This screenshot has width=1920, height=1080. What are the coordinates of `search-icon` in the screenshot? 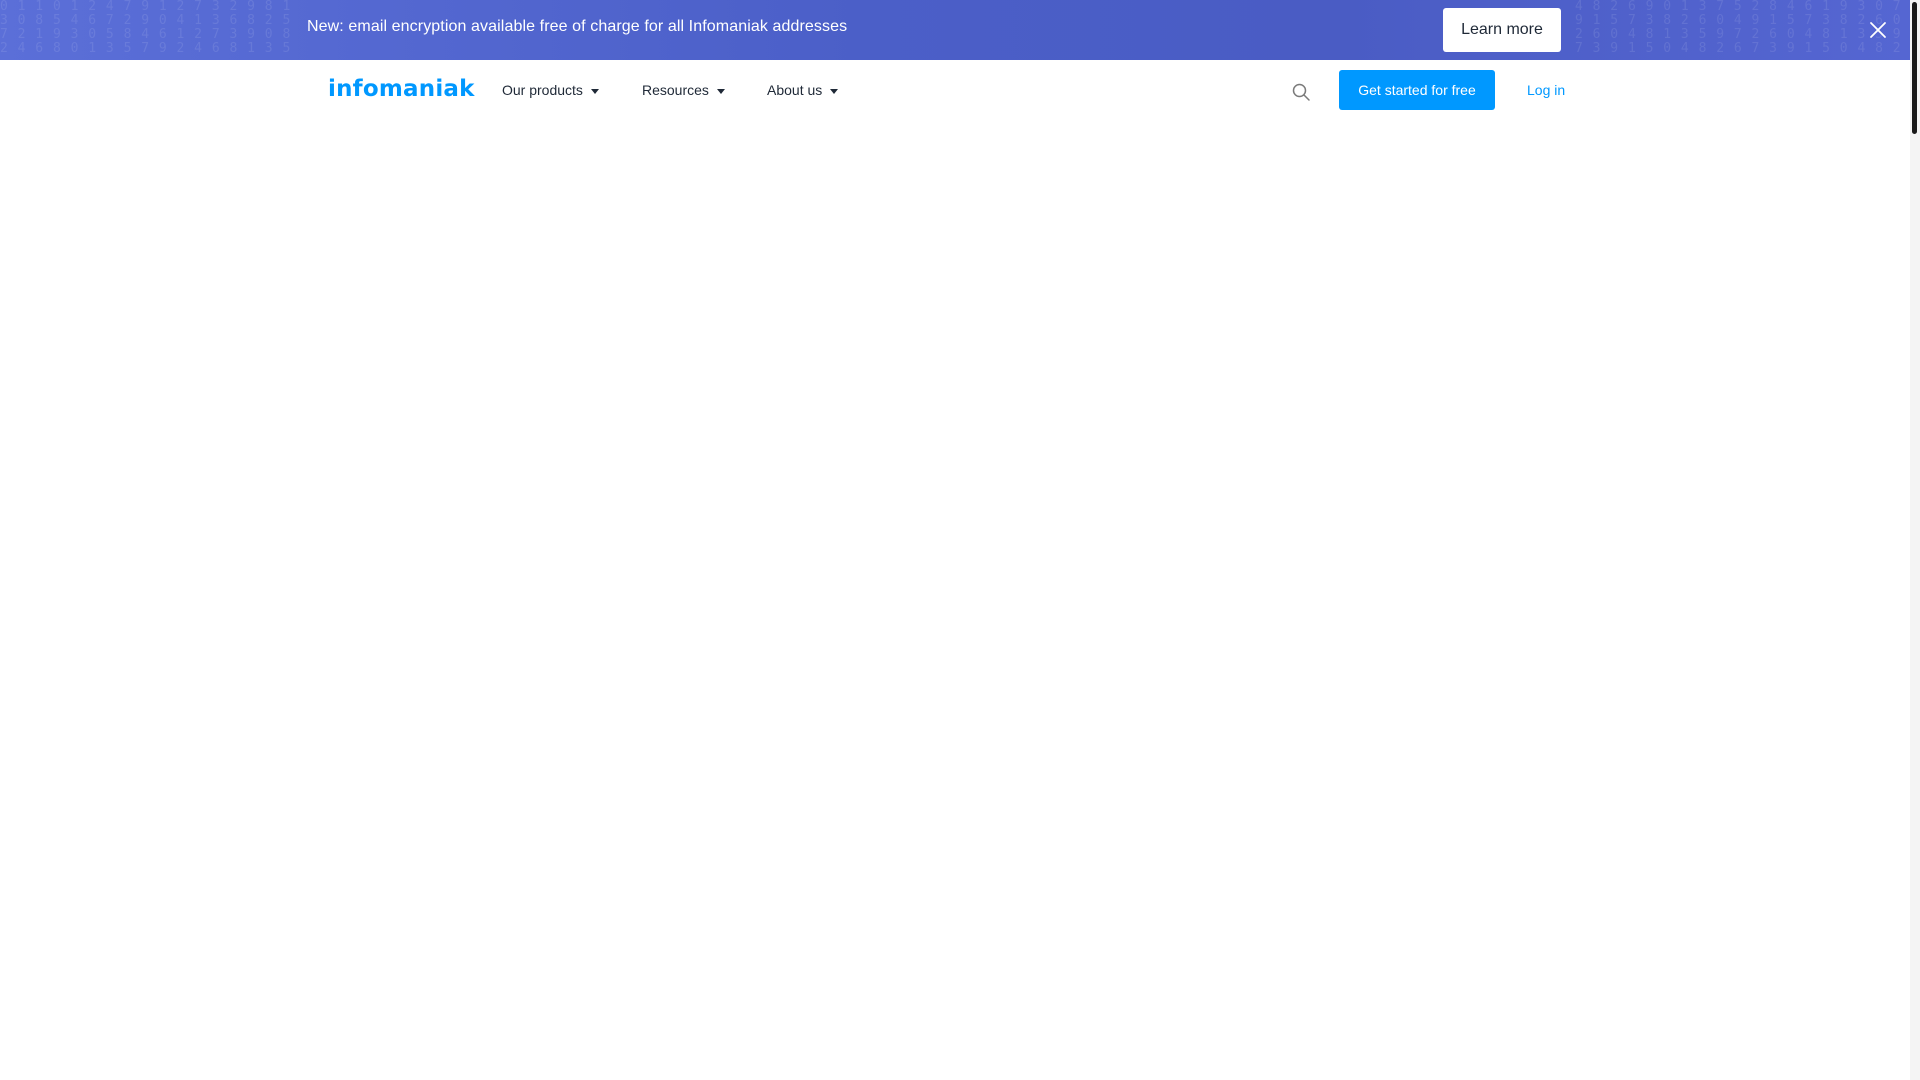 It's located at (1301, 92).